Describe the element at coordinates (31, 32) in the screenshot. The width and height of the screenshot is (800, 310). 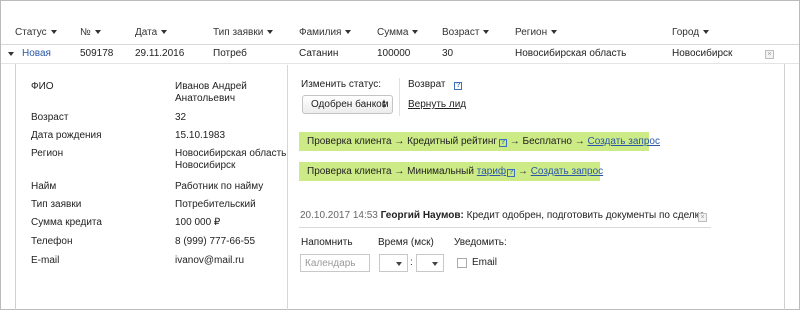
I see `column-label-status: Статус` at that location.